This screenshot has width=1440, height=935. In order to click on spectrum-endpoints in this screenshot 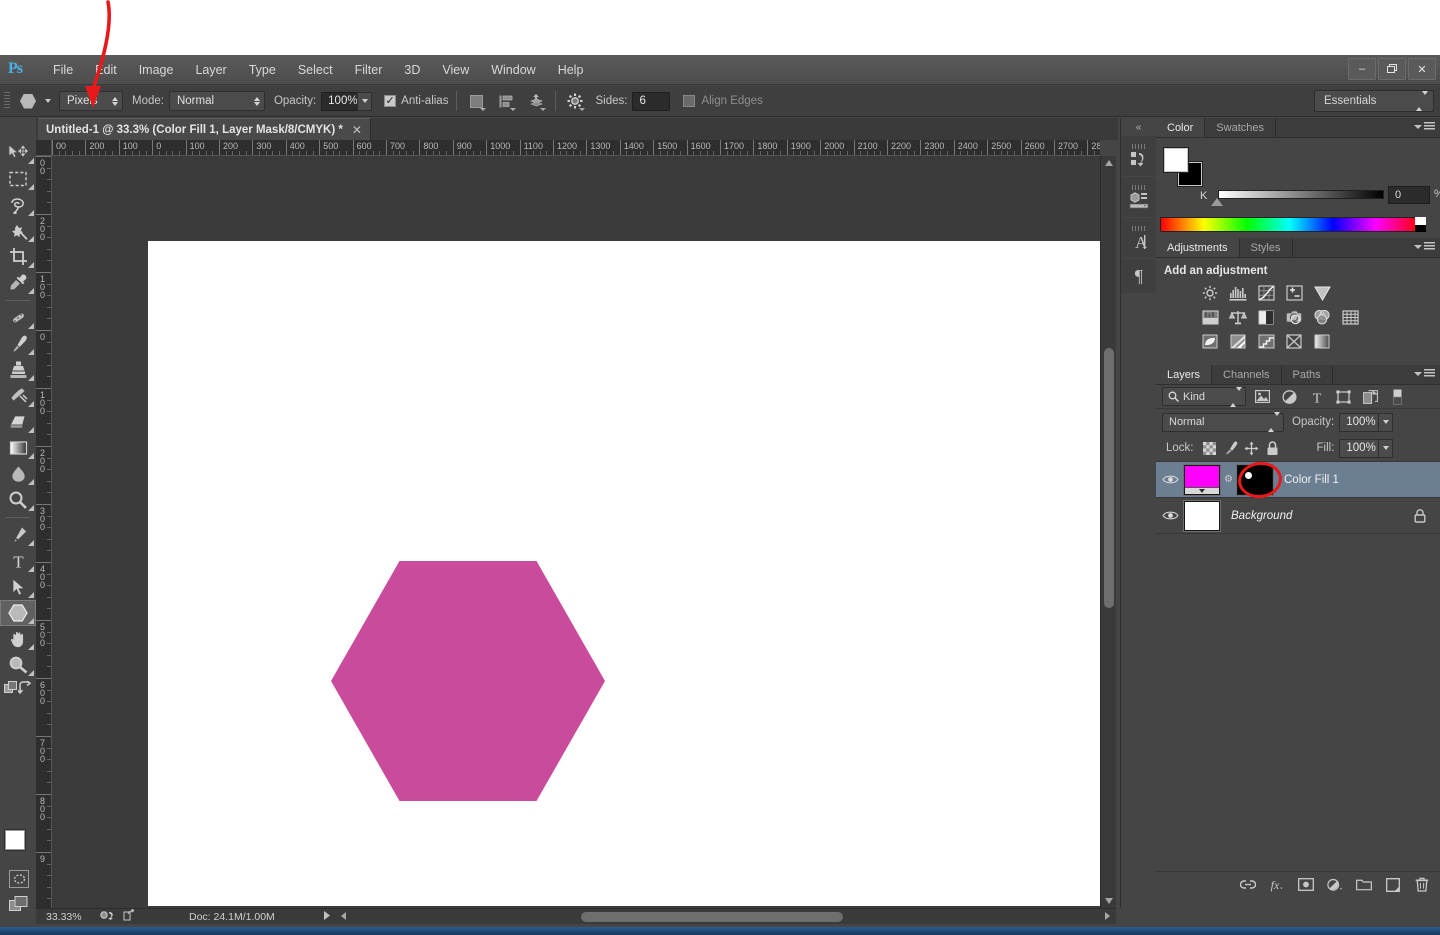, I will do `click(1420, 224)`.